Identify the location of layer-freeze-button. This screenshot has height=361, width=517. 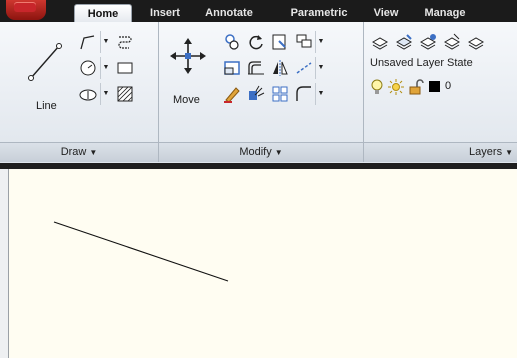
(452, 42).